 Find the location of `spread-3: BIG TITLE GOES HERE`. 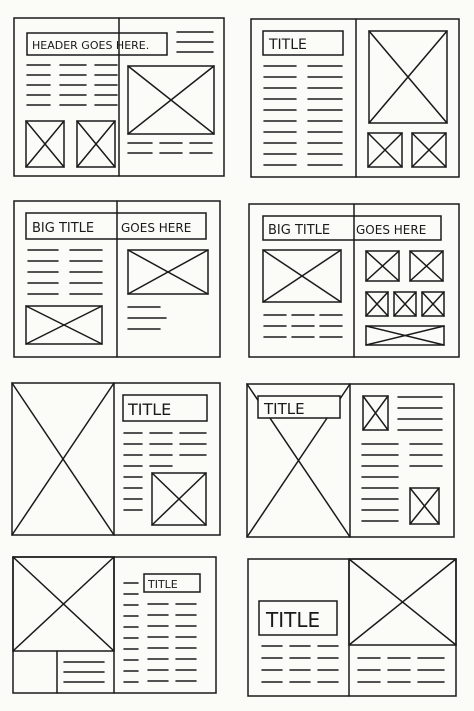

spread-3: BIG TITLE GOES HERE is located at coordinates (117, 279).